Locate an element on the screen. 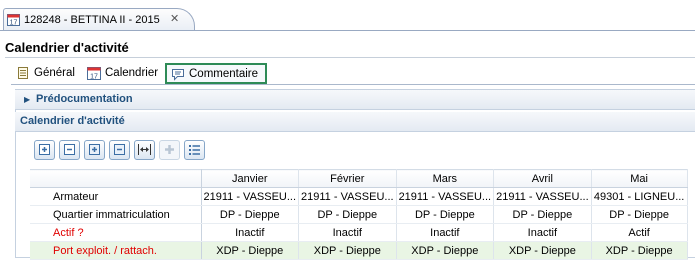 Image resolution: width=695 pixels, height=260 pixels. column-header: Mai is located at coordinates (639, 178).